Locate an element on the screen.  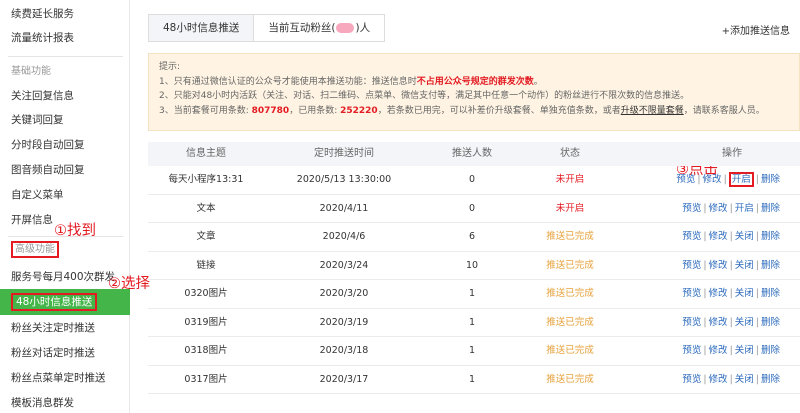
upgrade-unlimited-link: 升级不限量套餐 is located at coordinates (652, 111).